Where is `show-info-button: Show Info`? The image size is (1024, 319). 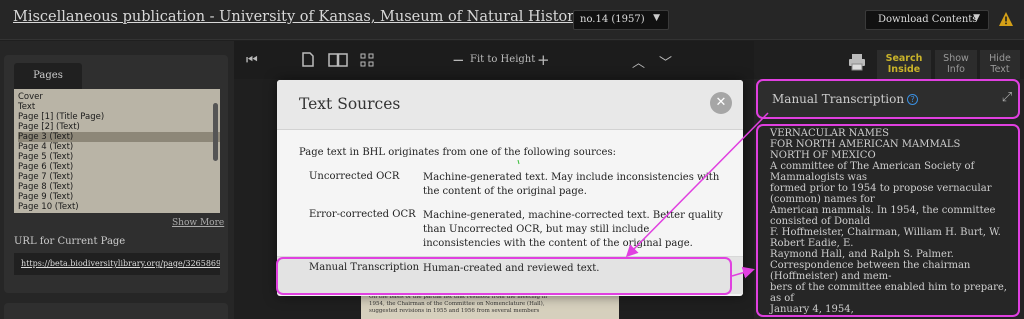
show-info-button: Show Info is located at coordinates (956, 65).